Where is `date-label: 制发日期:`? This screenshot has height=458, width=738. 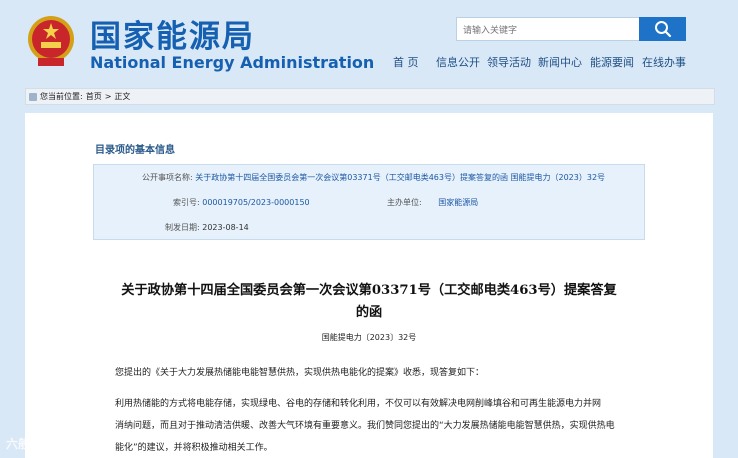
date-label: 制发日期: is located at coordinates (182, 227).